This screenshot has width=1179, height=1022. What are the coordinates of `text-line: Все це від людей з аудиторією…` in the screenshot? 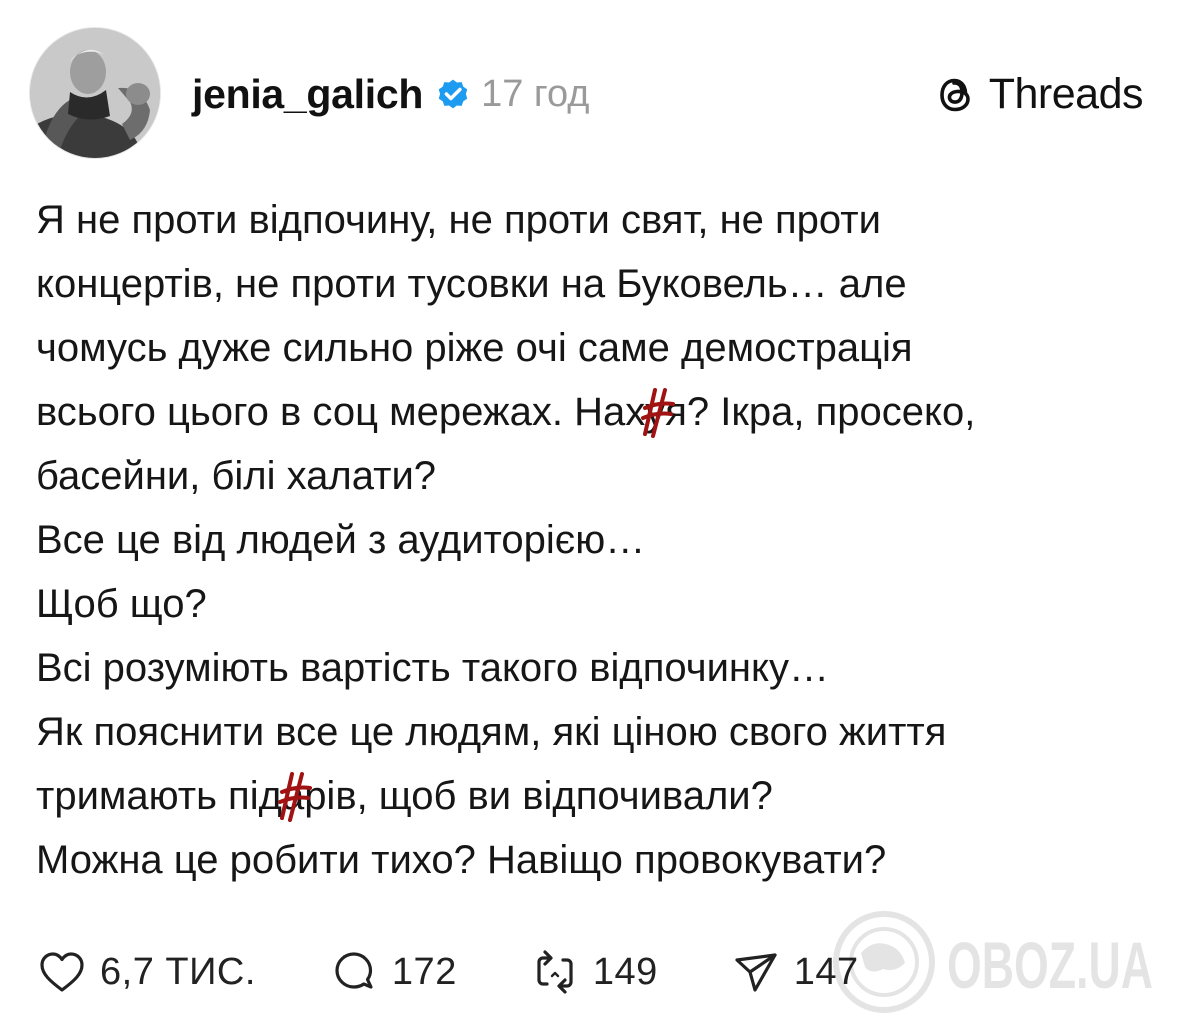 It's located at (341, 540).